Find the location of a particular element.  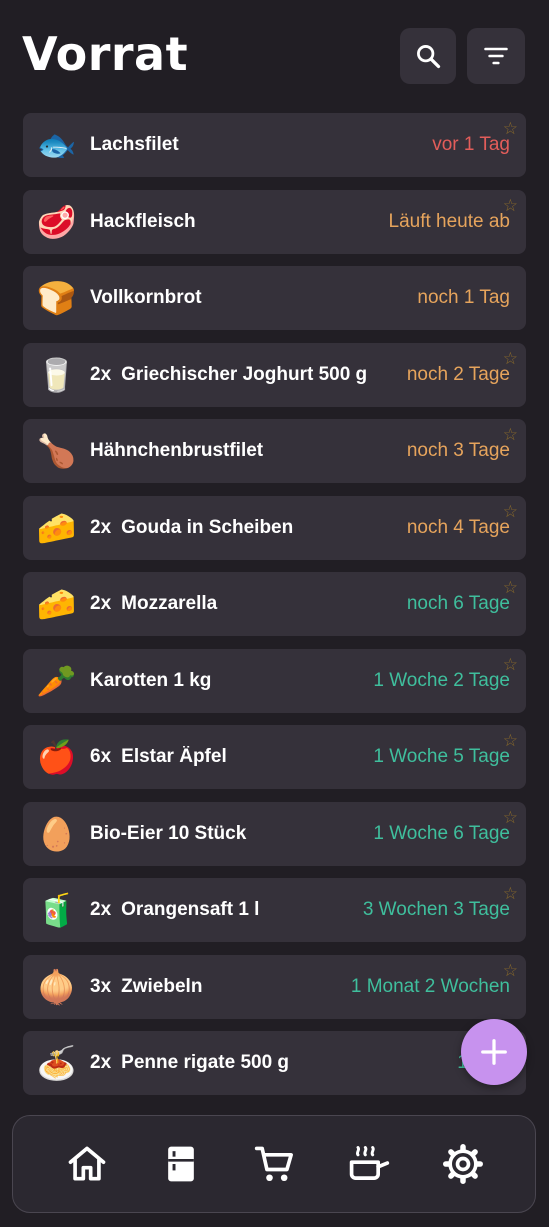

plus-icon is located at coordinates (494, 1052).